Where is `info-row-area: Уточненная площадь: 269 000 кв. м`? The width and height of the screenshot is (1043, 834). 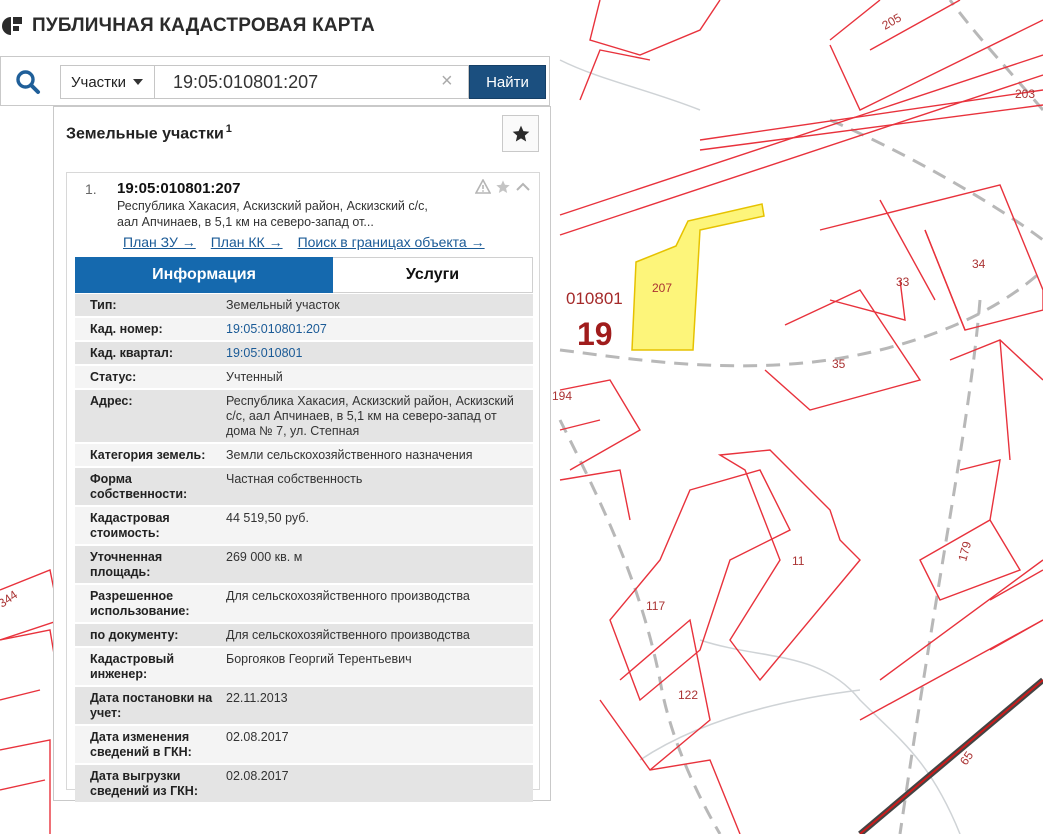
info-row-area: Уточненная площадь: 269 000 кв. м is located at coordinates (304, 565).